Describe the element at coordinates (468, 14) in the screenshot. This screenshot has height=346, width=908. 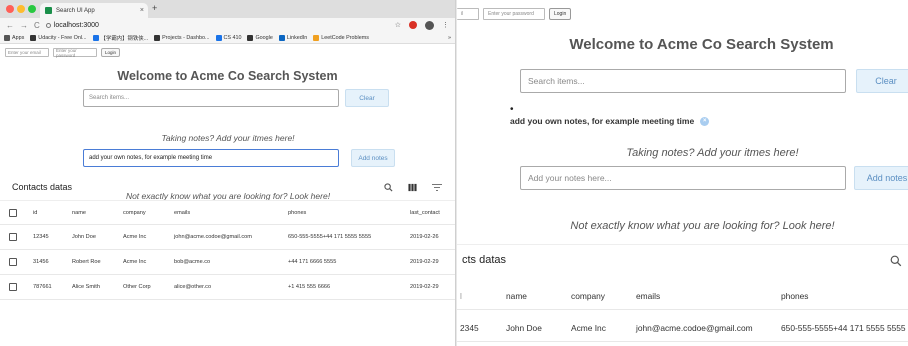
I see `zoom-email-input: il` at that location.